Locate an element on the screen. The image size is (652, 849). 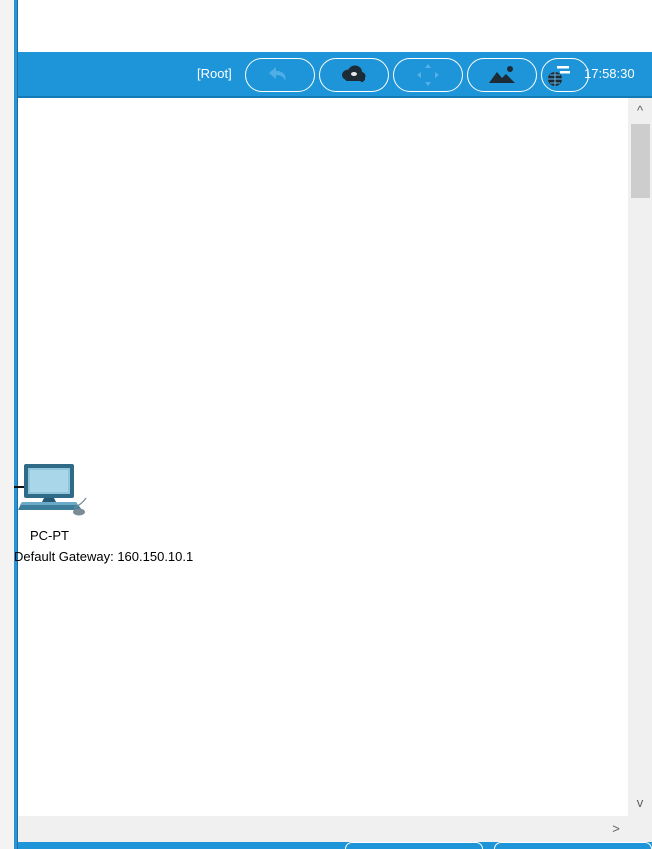
device-model-label: PC-PT is located at coordinates (49, 536).